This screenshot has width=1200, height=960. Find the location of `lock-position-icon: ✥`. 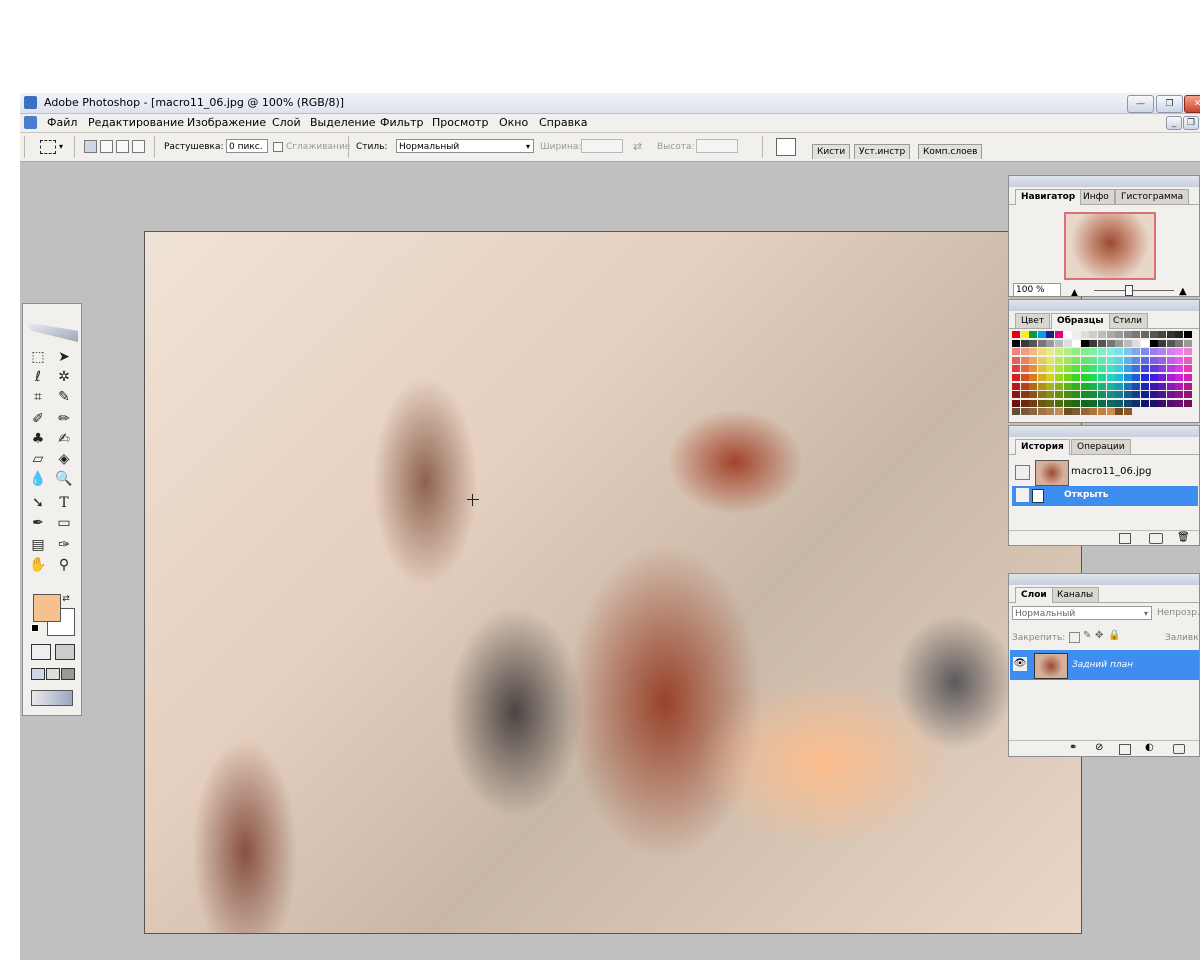

lock-position-icon: ✥ is located at coordinates (1099, 635).